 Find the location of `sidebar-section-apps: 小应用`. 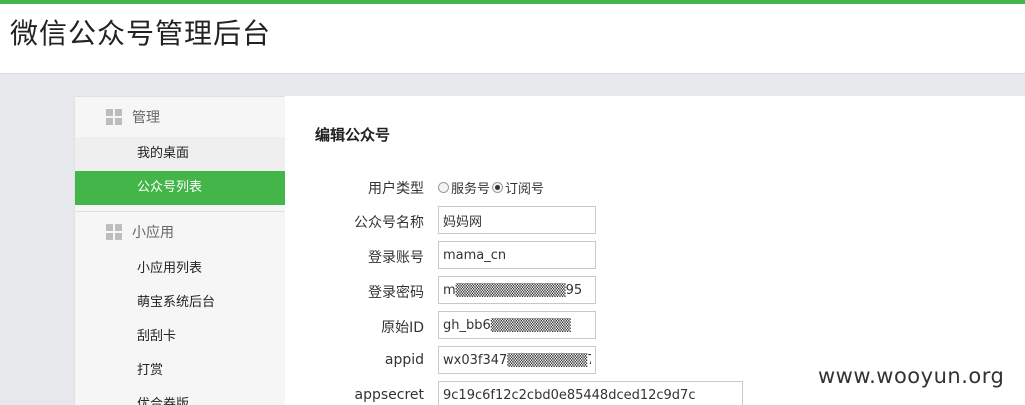

sidebar-section-apps: 小应用 is located at coordinates (180, 232).